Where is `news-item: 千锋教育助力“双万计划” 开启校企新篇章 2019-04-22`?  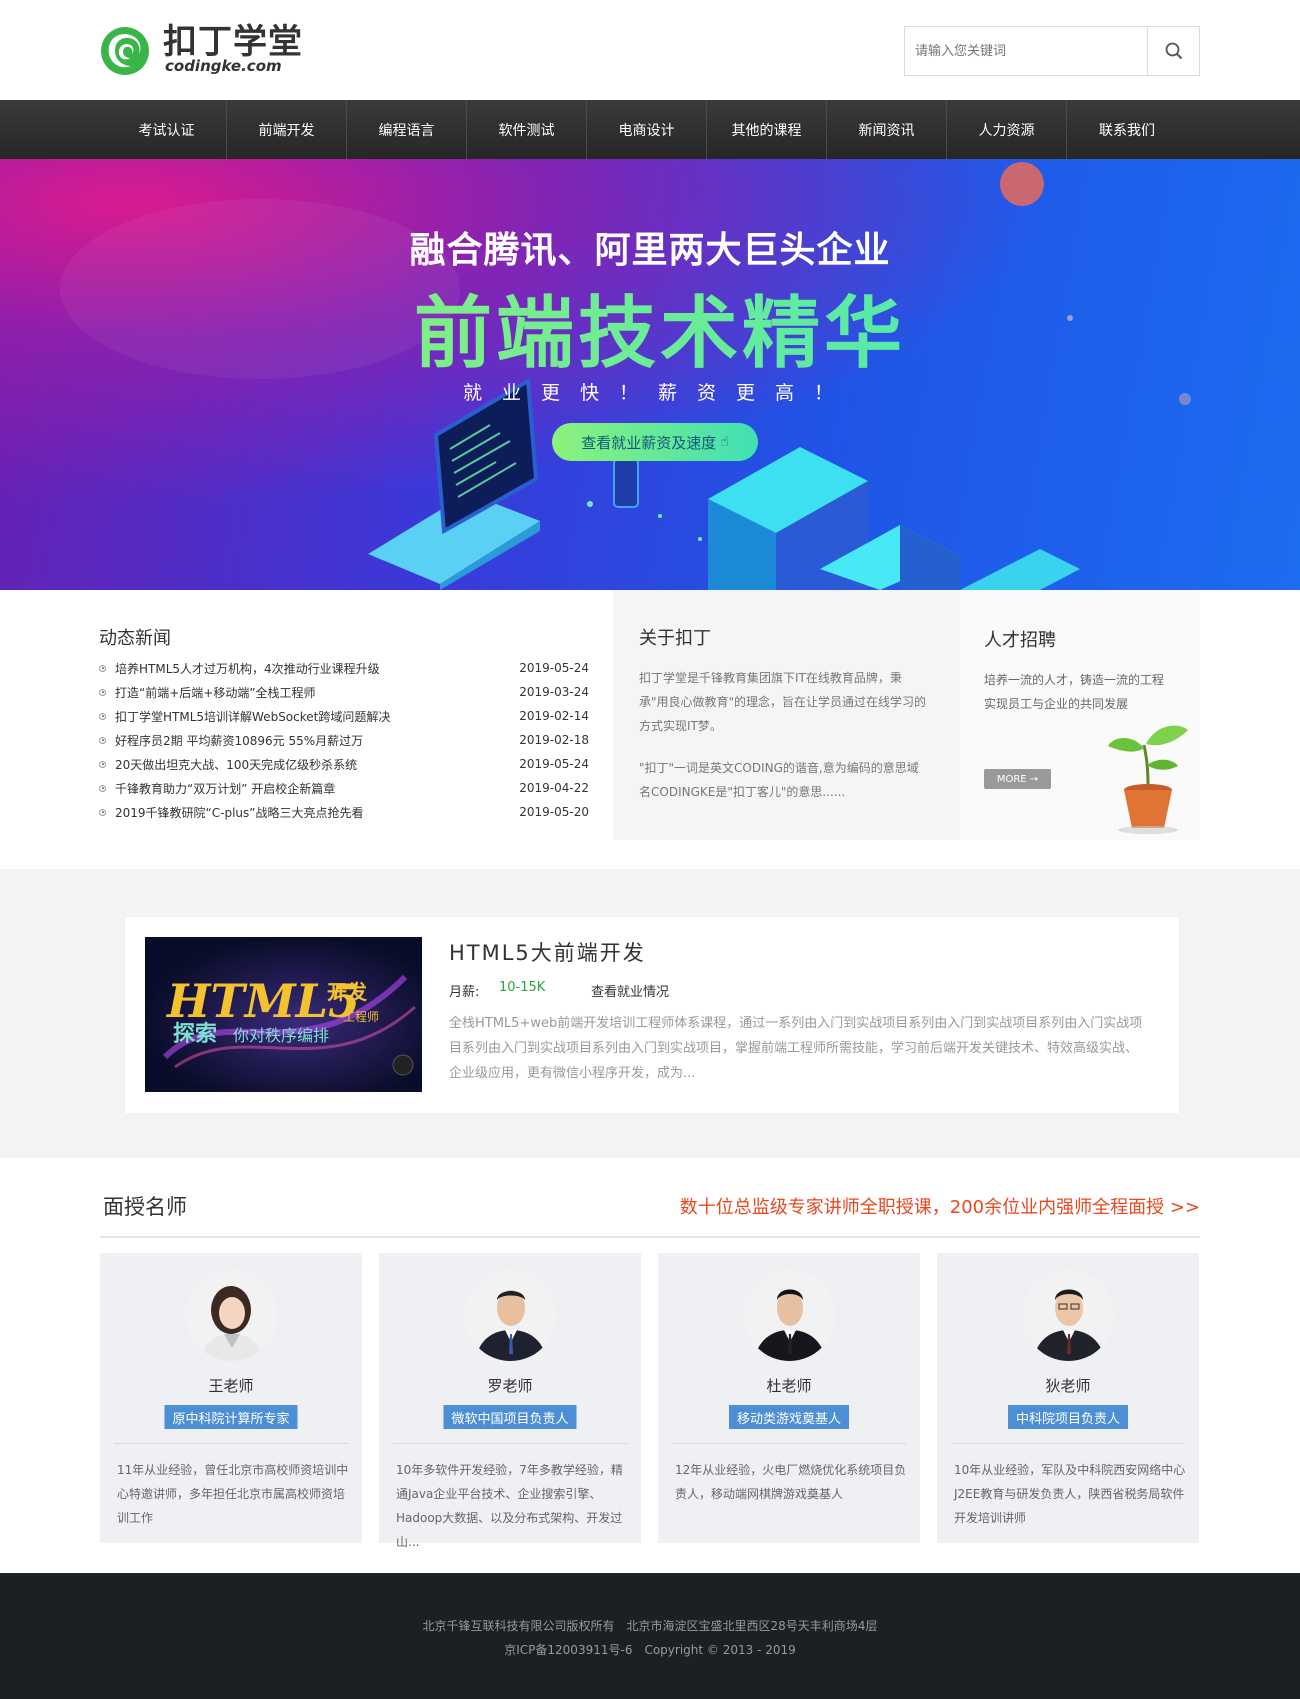
news-item: 千锋教育助力“双万计划” 开启校企新篇章 2019-04-22 is located at coordinates (344, 788).